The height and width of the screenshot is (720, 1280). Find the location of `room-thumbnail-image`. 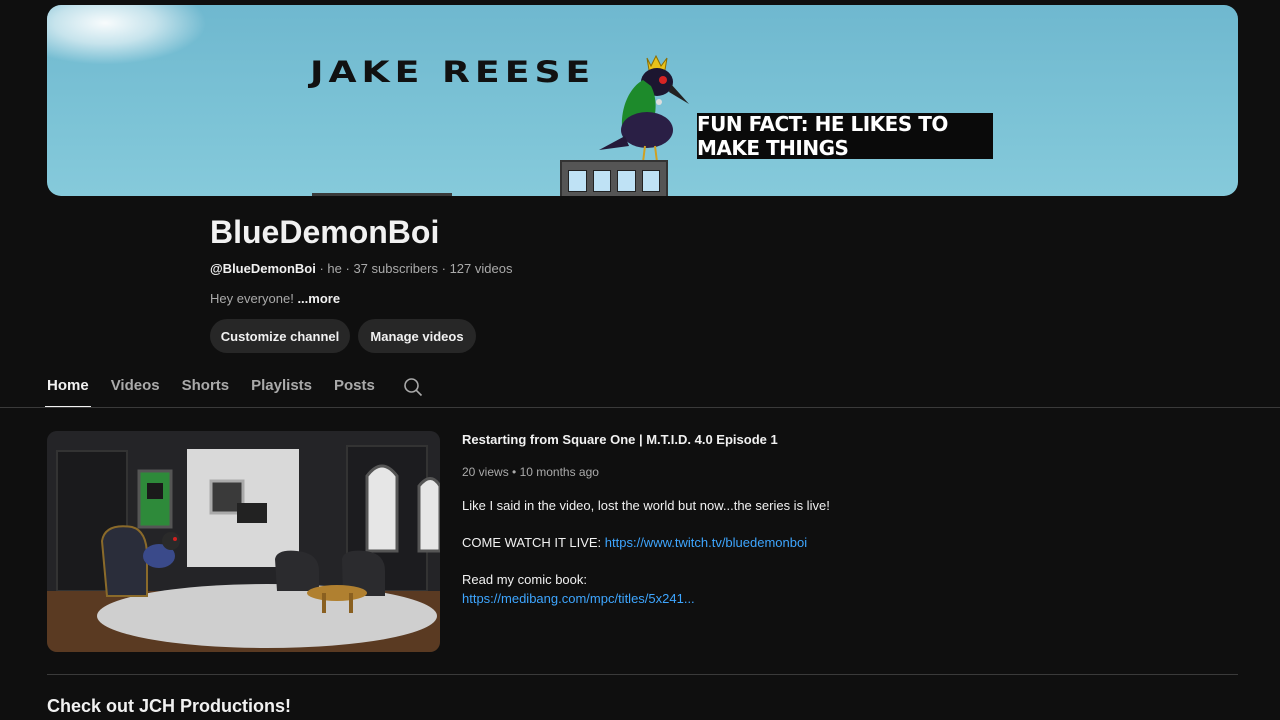

room-thumbnail-image is located at coordinates (243, 541).